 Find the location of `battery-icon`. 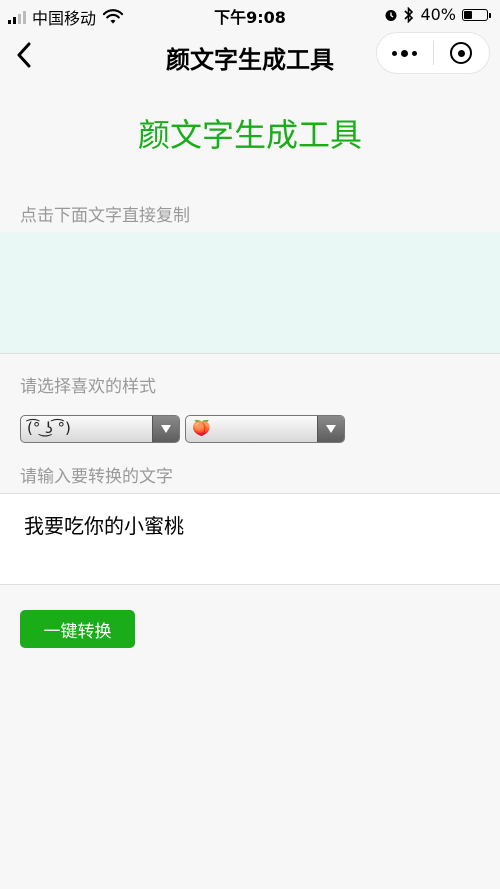

battery-icon is located at coordinates (476, 14).